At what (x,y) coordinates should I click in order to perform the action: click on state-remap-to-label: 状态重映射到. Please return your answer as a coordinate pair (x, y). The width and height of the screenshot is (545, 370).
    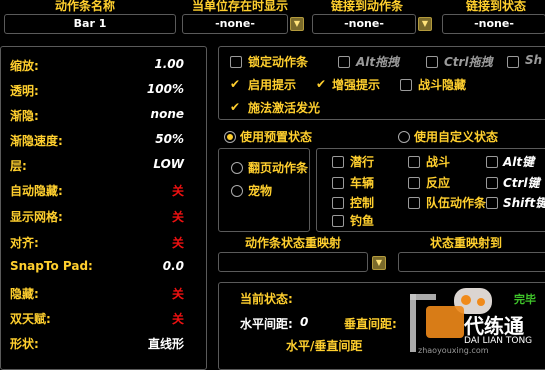
    Looking at the image, I should click on (465, 243).